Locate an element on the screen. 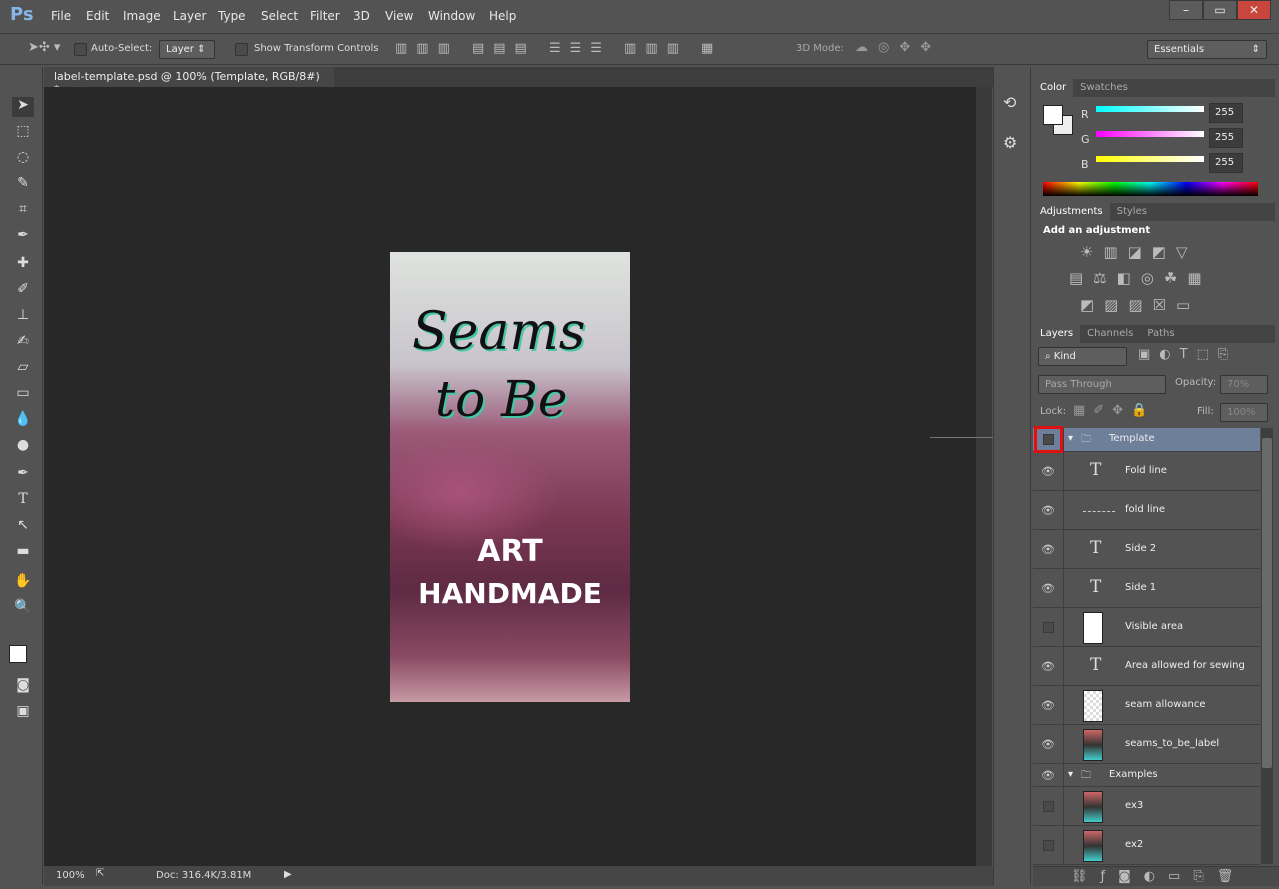 The height and width of the screenshot is (889, 1279). menu-image: Image is located at coordinates (142, 16).